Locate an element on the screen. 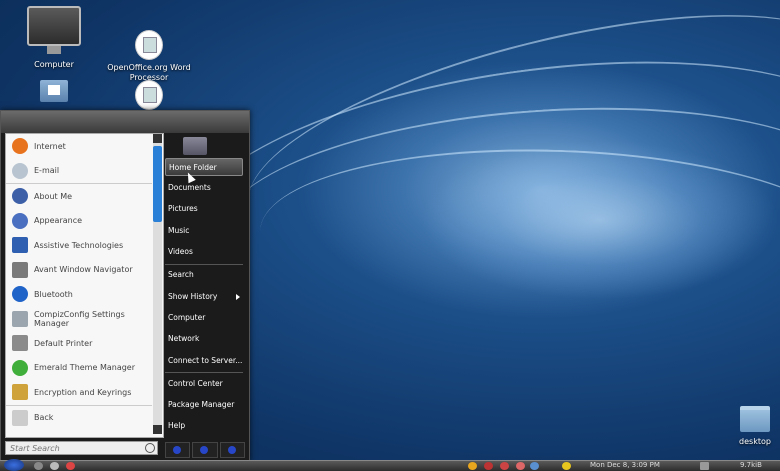 Image resolution: width=780 pixels, height=471 pixels. app-icon is located at coordinates (149, 95).